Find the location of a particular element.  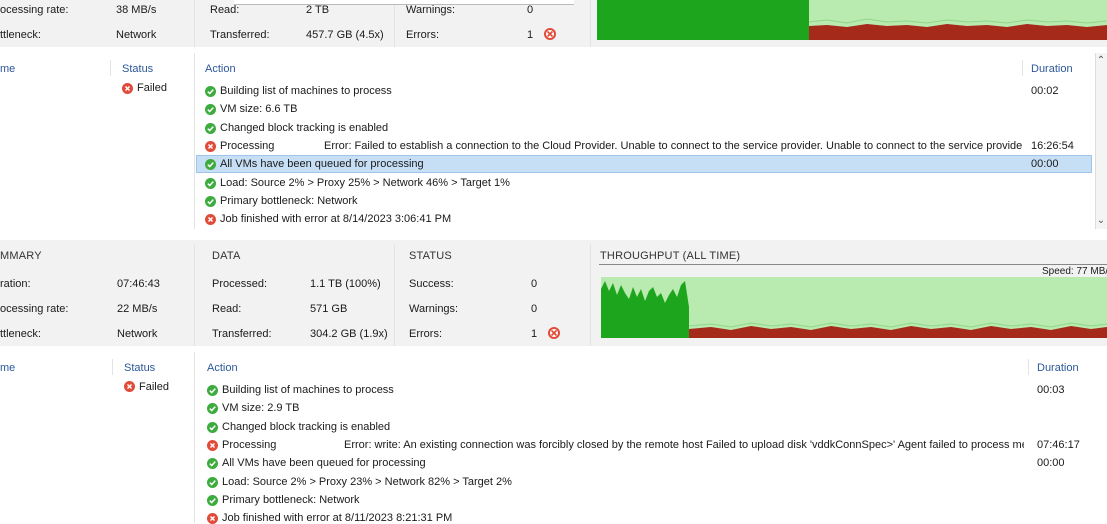

processing-rate-value: 22 MB/s is located at coordinates (137, 309).